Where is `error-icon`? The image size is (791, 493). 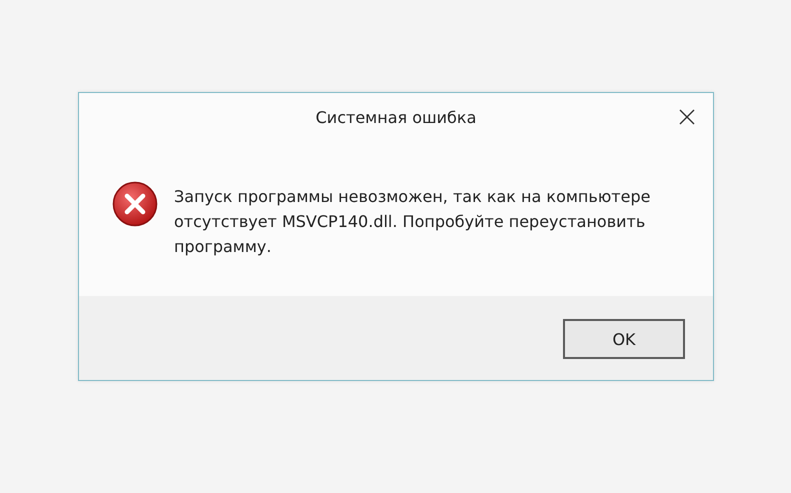
error-icon is located at coordinates (135, 204).